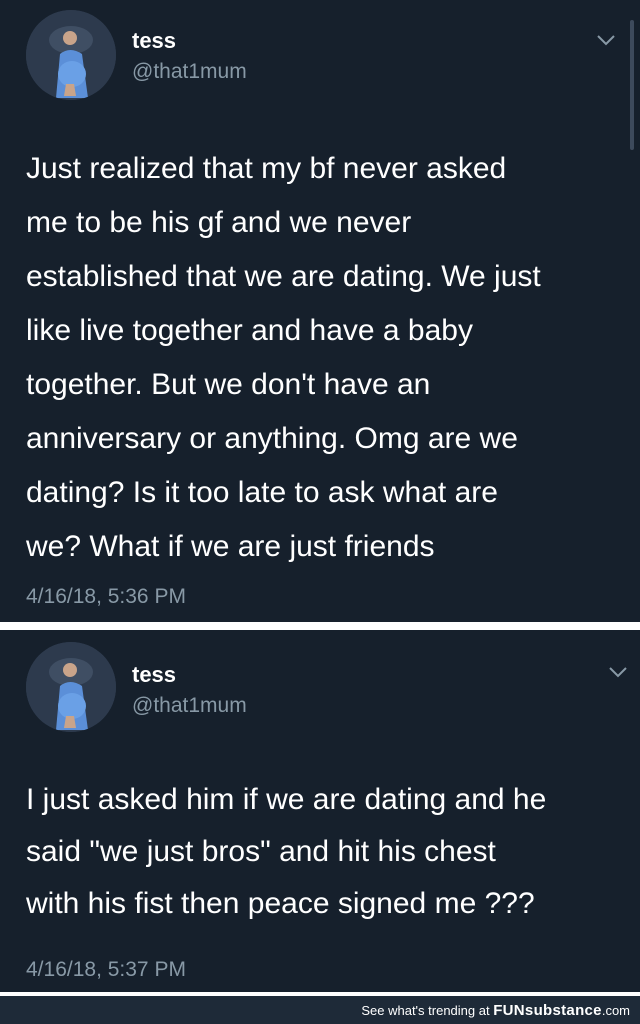 This screenshot has height=1024, width=640. I want to click on watermark-bar: See what's trending at FUNsubstance.com, so click(320, 1010).